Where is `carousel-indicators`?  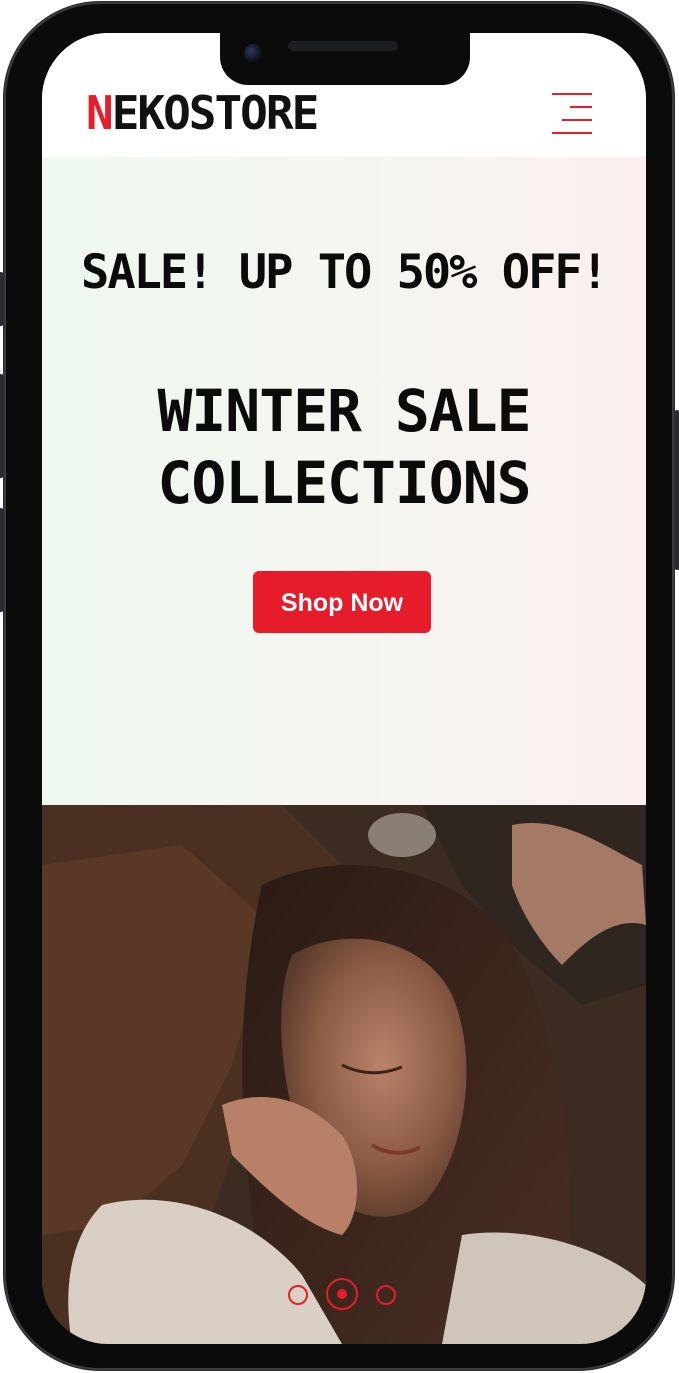 carousel-indicators is located at coordinates (344, 1295).